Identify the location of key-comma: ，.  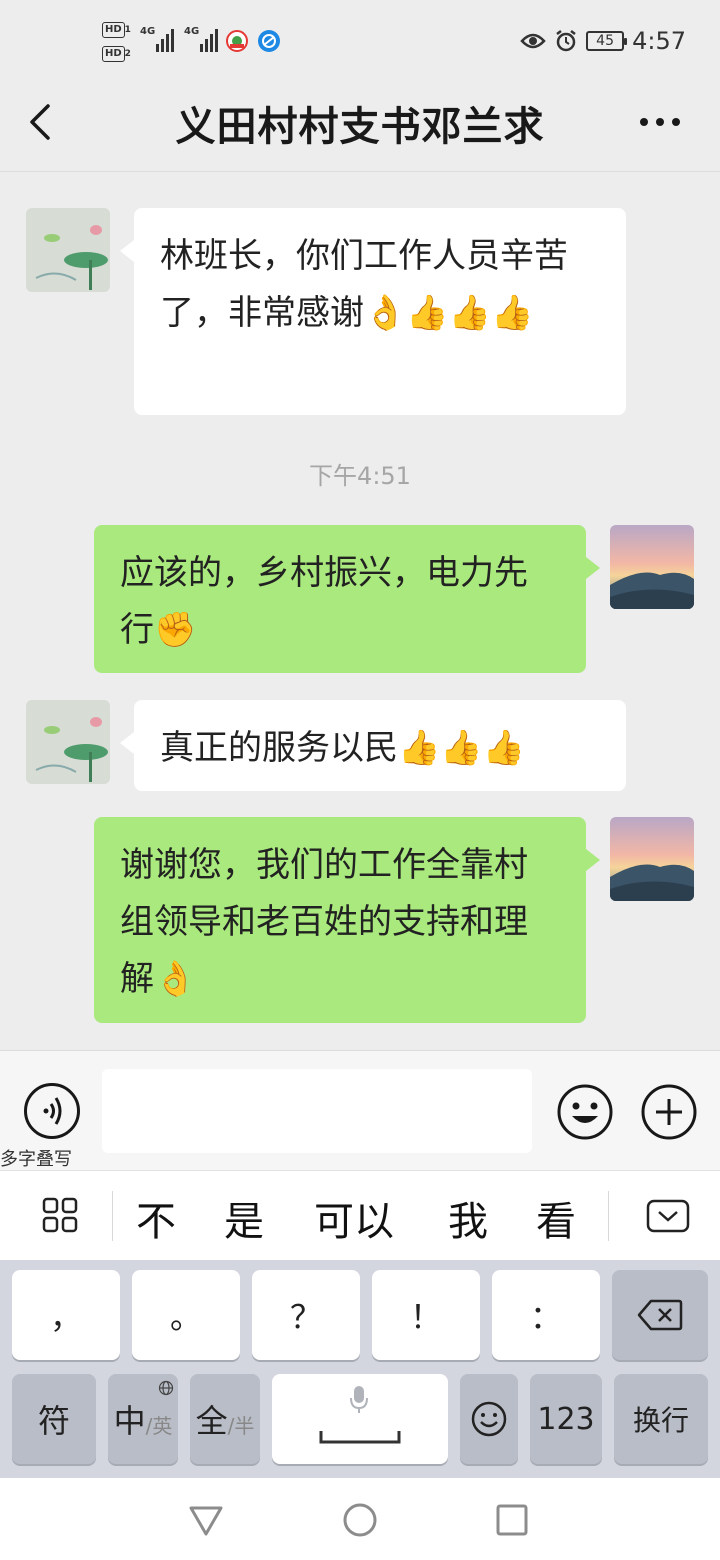
(66, 1315).